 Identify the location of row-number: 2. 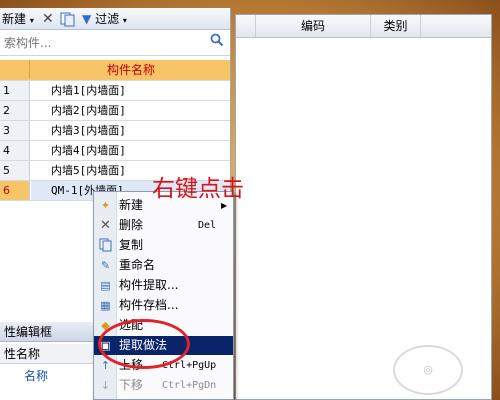
(15, 110).